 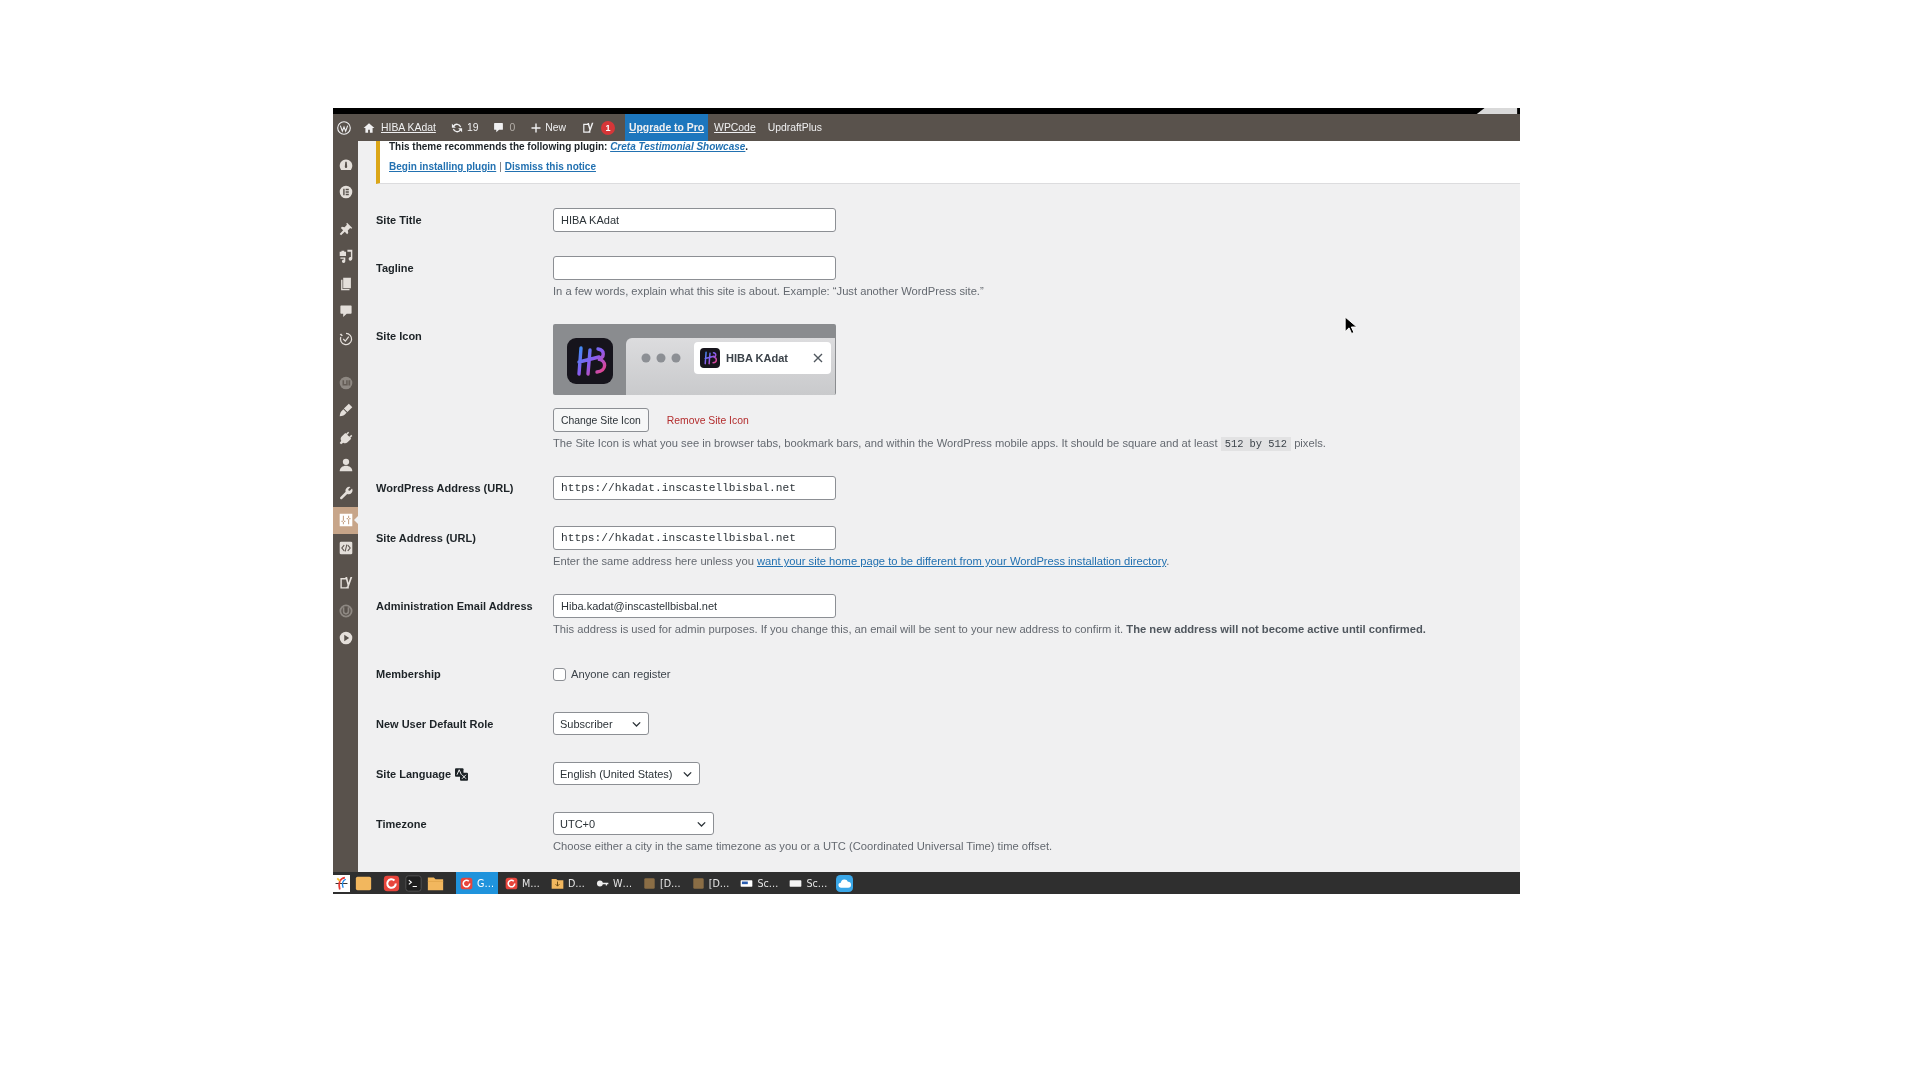 I want to click on sliders-icon, so click(x=345, y=520).